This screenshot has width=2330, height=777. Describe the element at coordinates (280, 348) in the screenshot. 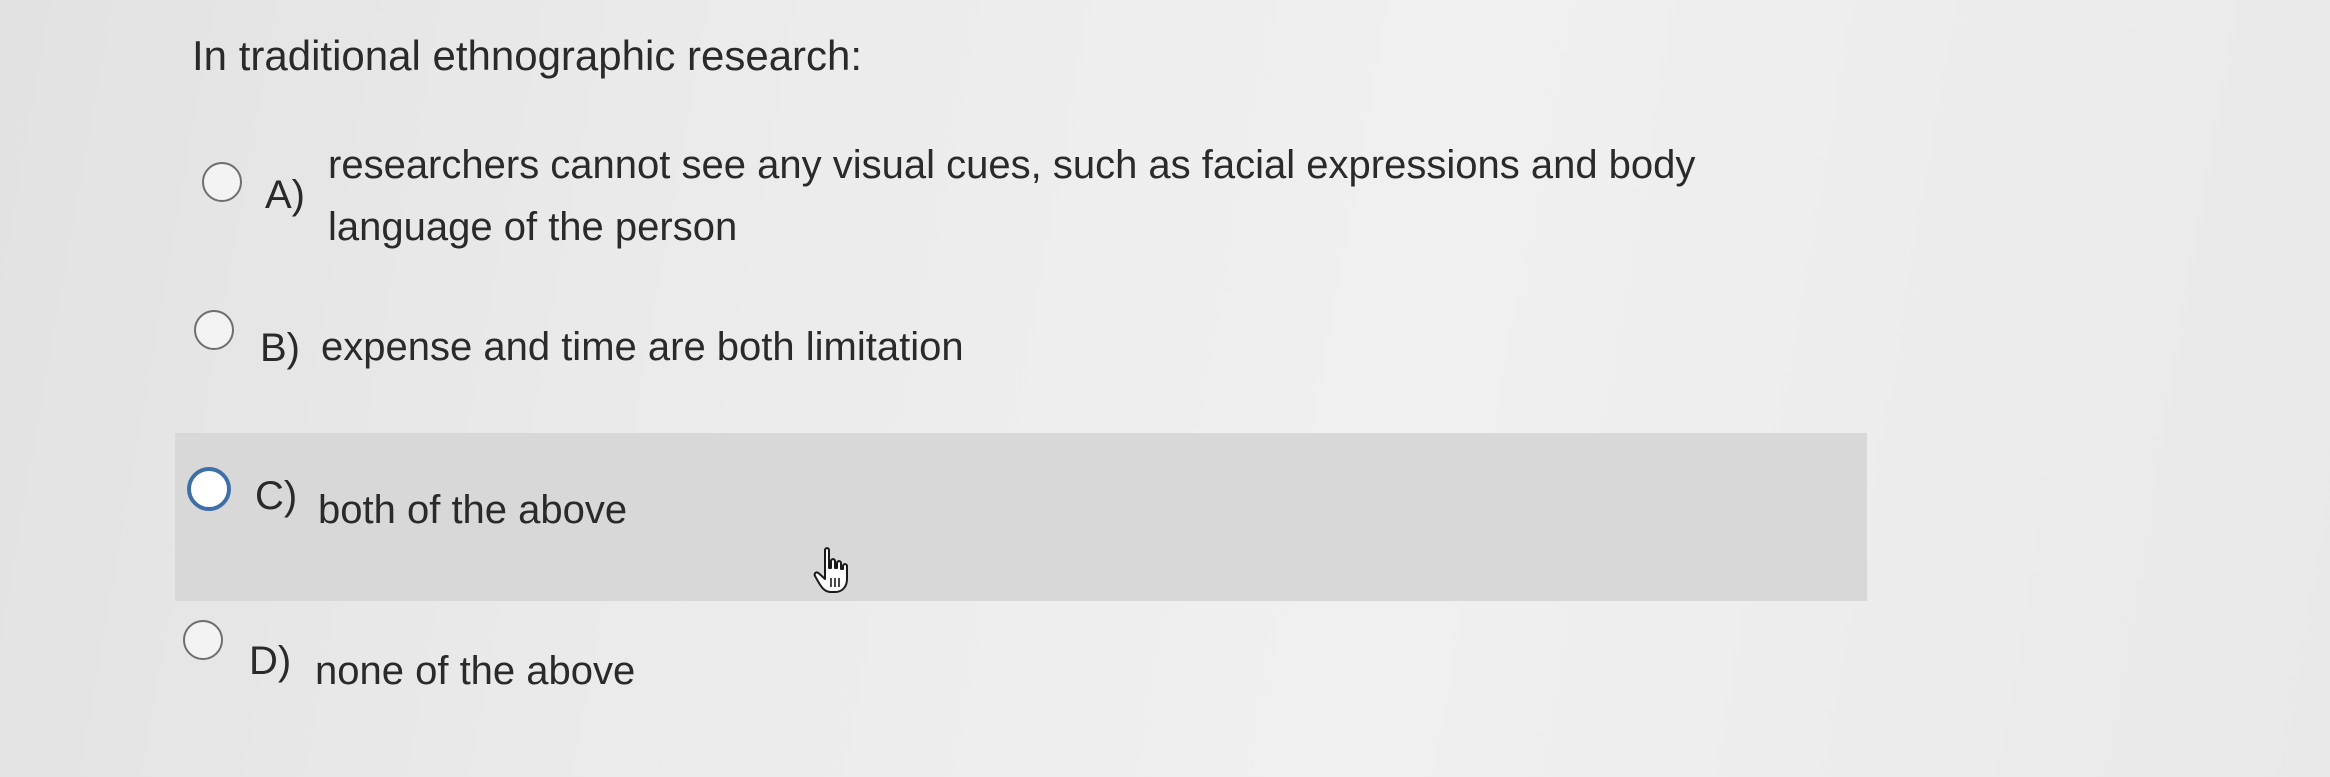

I see `option-letter: B)` at that location.